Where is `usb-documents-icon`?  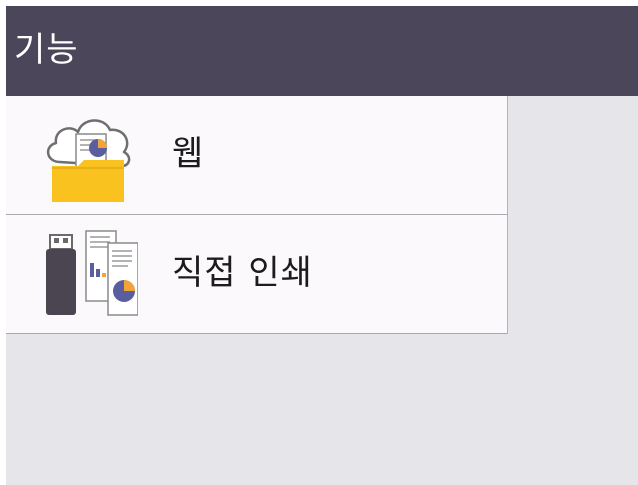
usb-documents-icon is located at coordinates (88, 275).